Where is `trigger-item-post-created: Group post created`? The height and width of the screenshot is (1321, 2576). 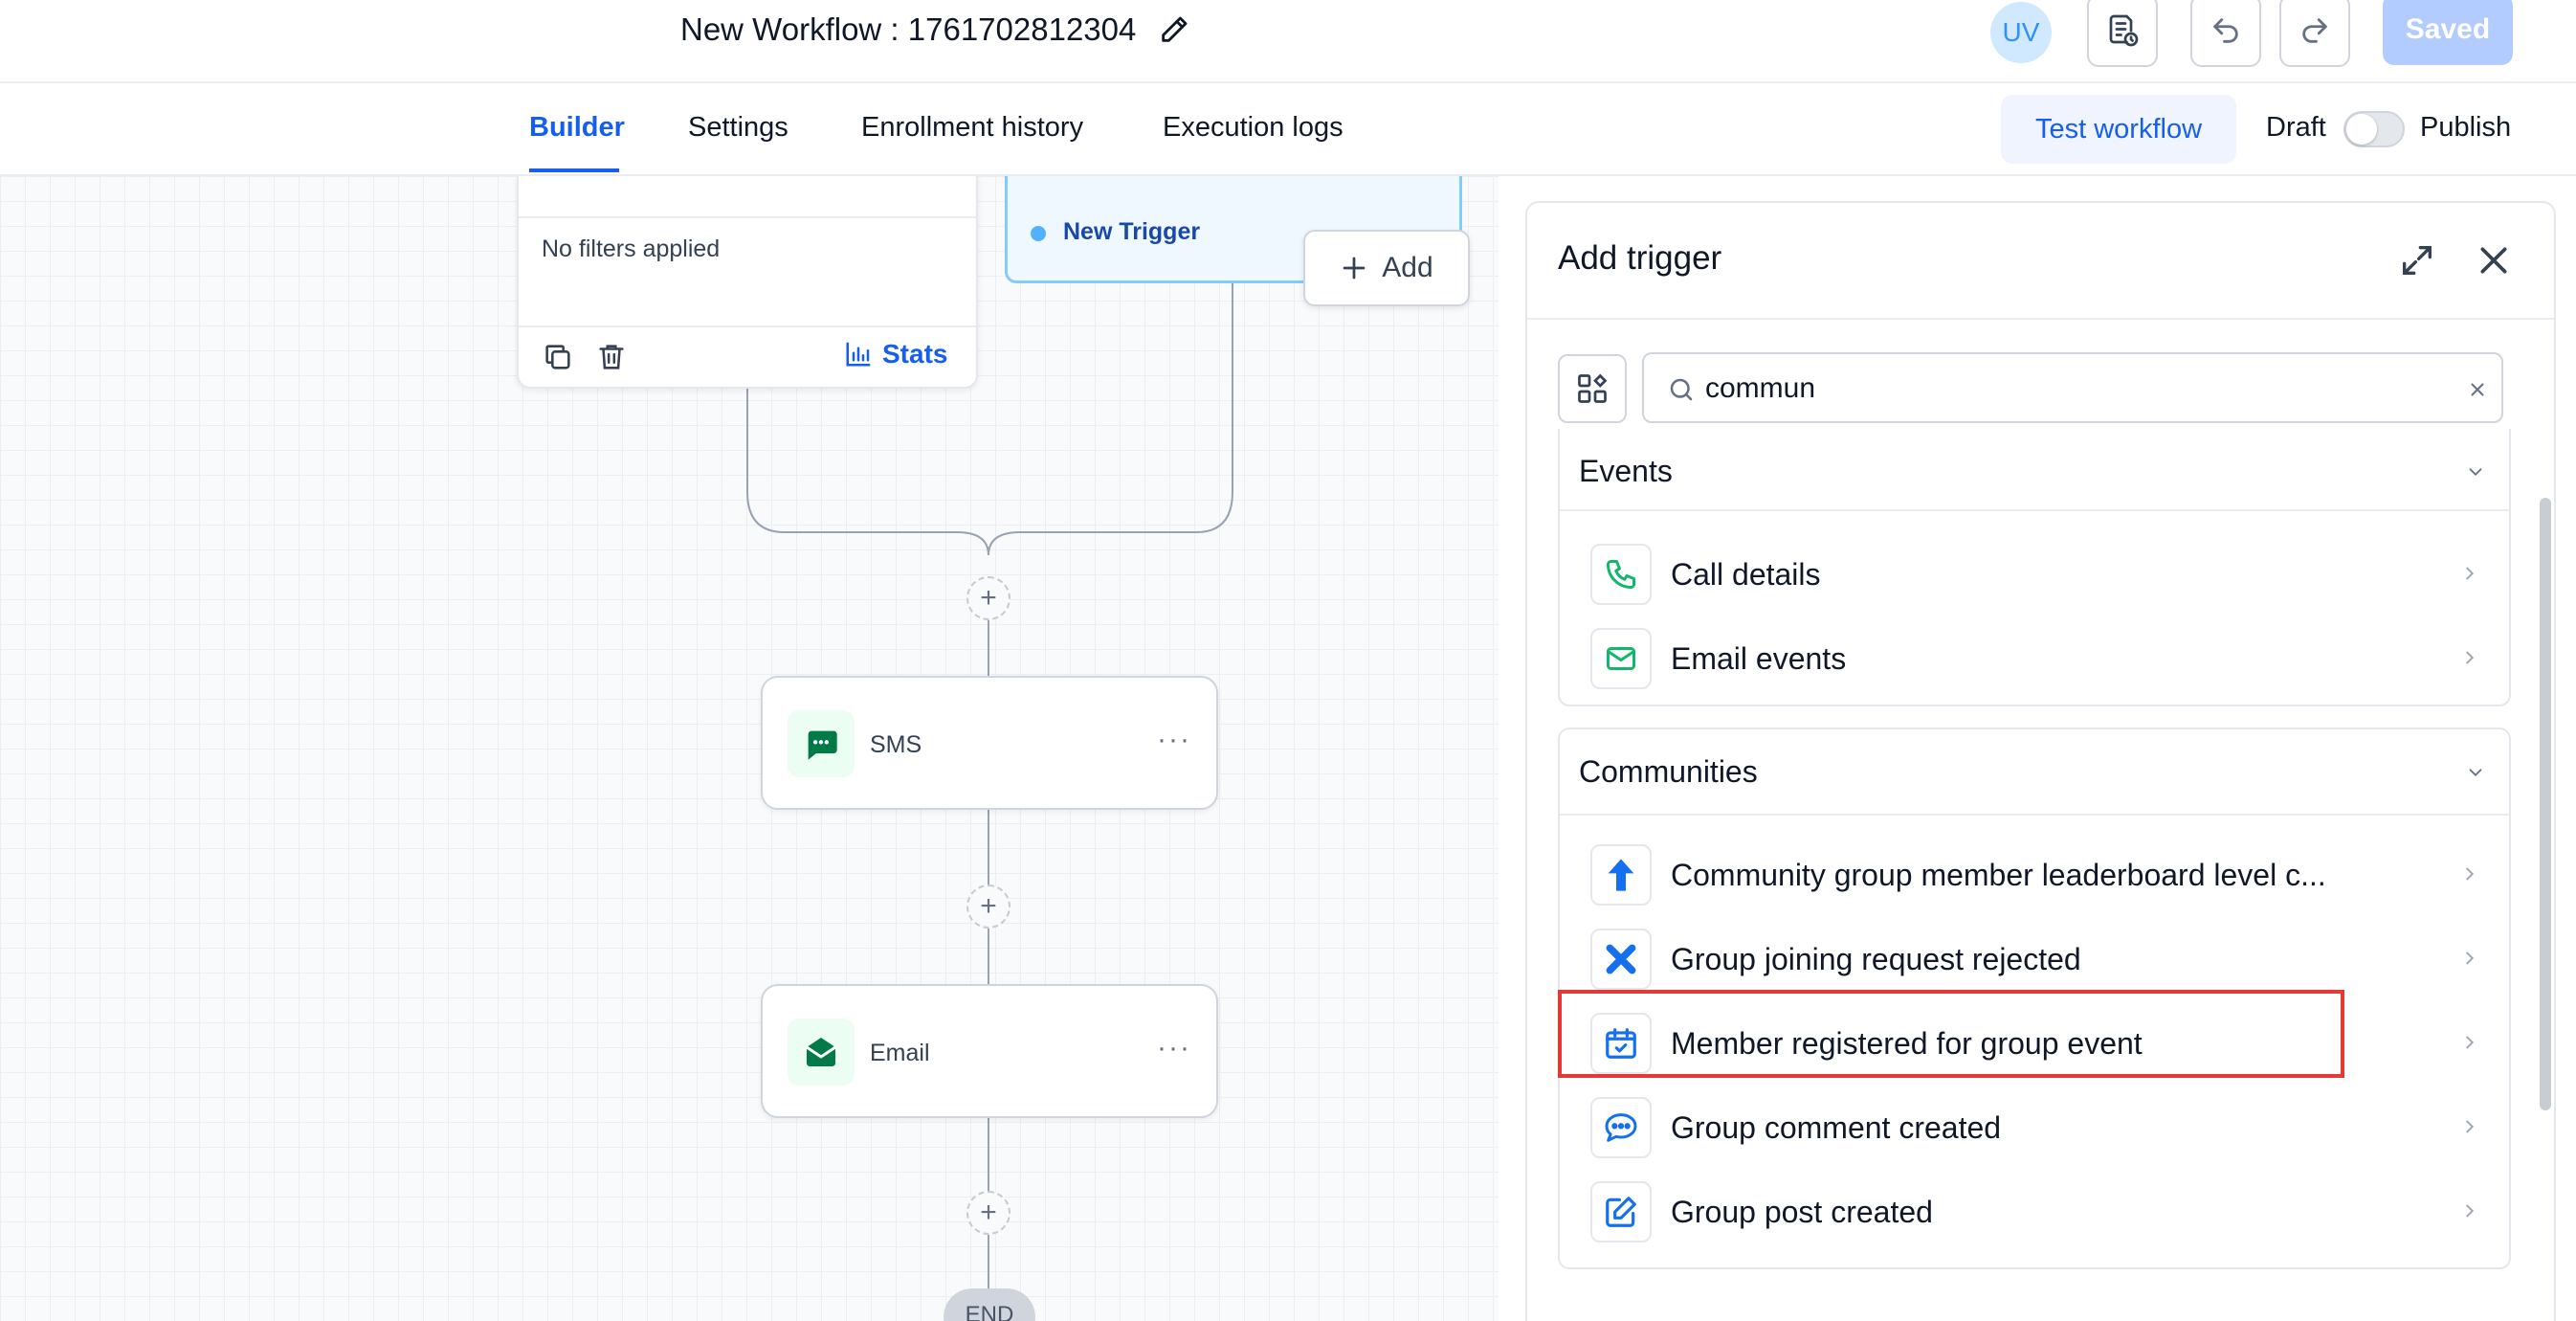
trigger-item-post-created: Group post created is located at coordinates (2035, 1214).